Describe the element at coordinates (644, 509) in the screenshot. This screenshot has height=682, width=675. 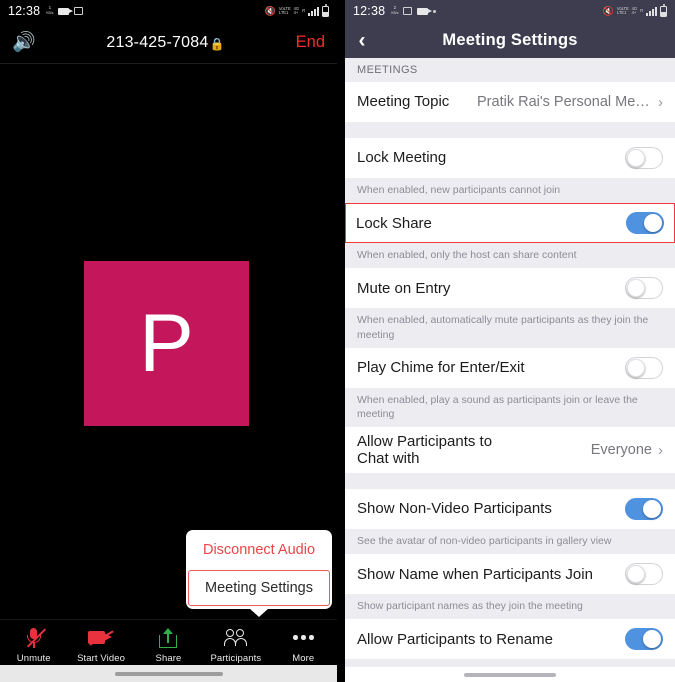
I see `show-non-video-toggle` at that location.